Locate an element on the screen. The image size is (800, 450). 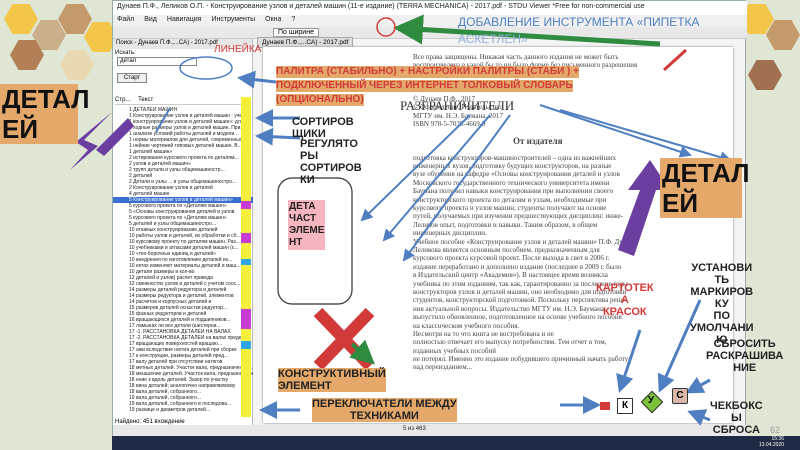
annotation-pipette-2: АСКЕТЛЕН» is located at coordinates (493, 39).